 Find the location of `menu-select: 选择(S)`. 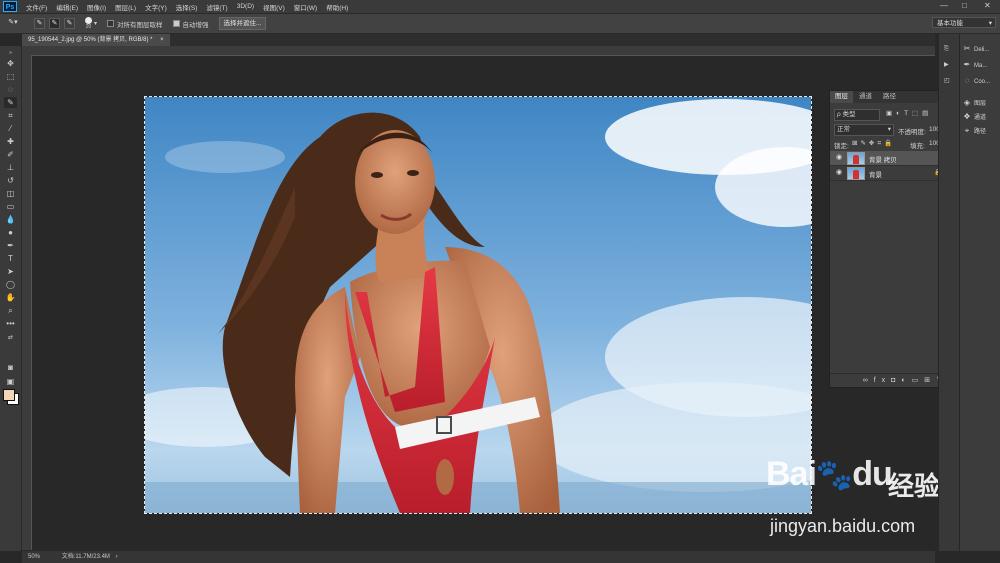

menu-select: 选择(S) is located at coordinates (187, 7).